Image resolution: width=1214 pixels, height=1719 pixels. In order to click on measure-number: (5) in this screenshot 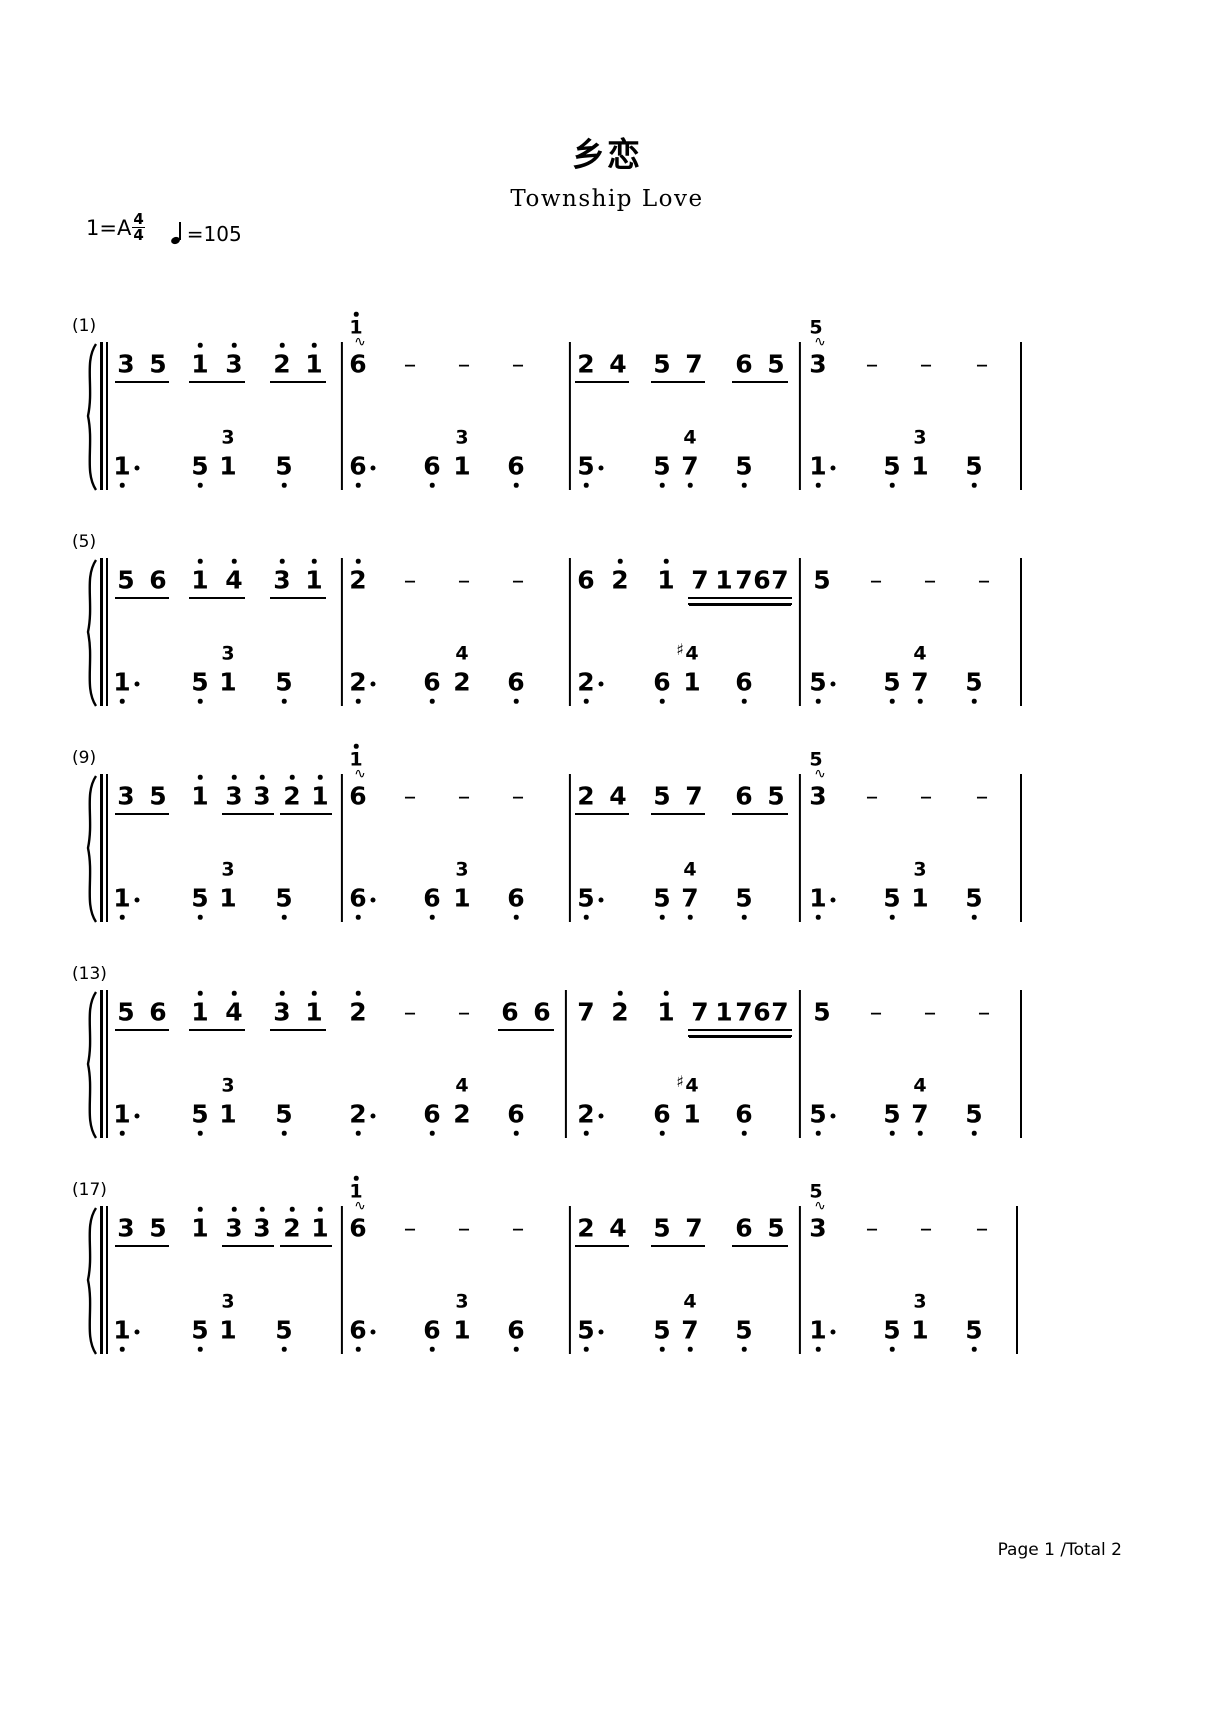, I will do `click(84, 542)`.